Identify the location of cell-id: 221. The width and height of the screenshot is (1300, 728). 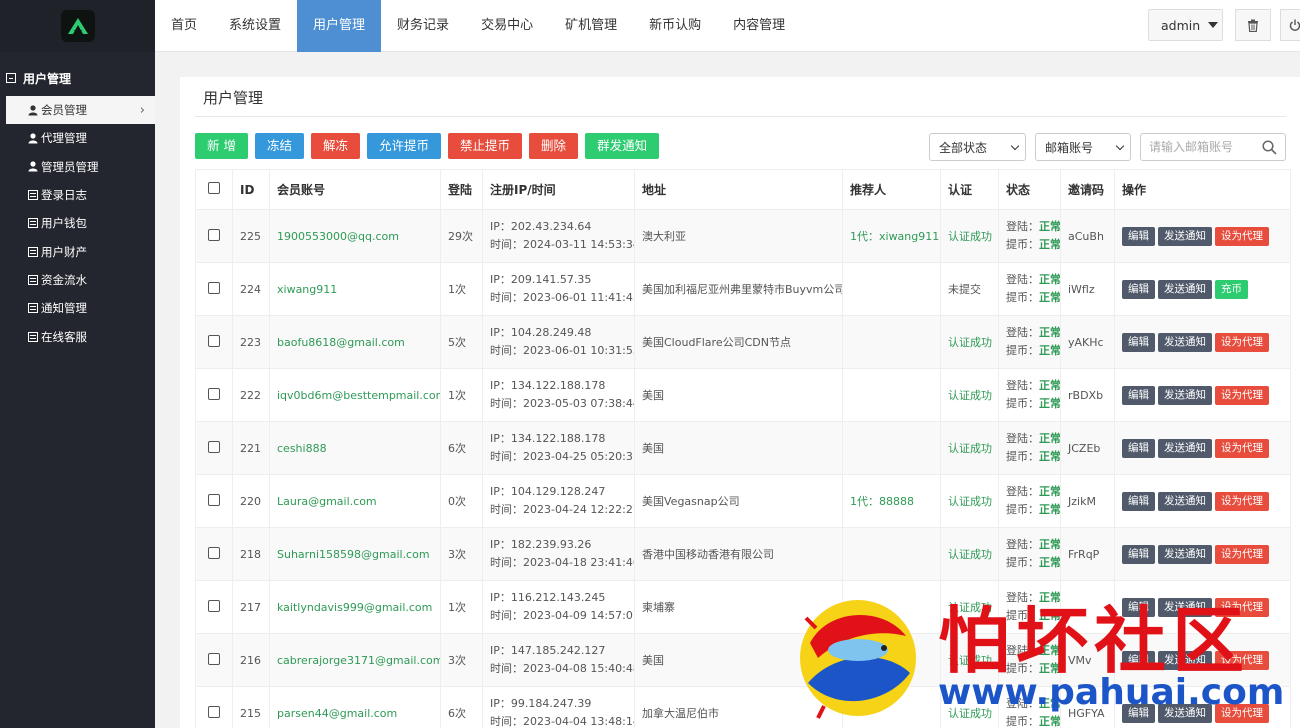
(251, 448).